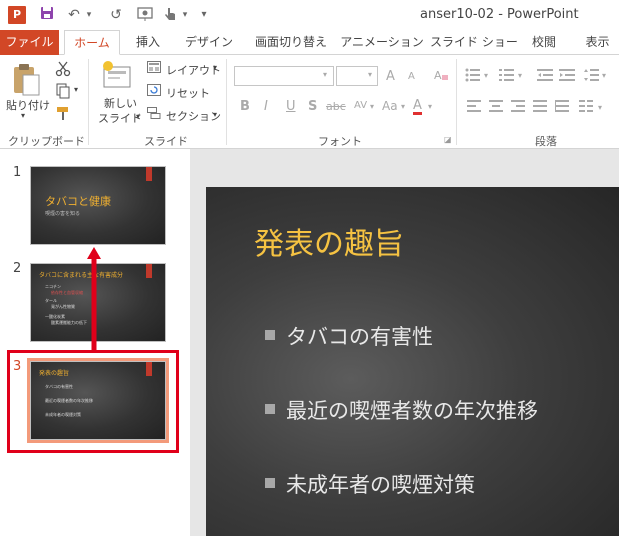 This screenshot has height=536, width=619. What do you see at coordinates (412, 411) in the screenshot?
I see `bullet-text: 最近の喫煙者数の年次推移` at bounding box center [412, 411].